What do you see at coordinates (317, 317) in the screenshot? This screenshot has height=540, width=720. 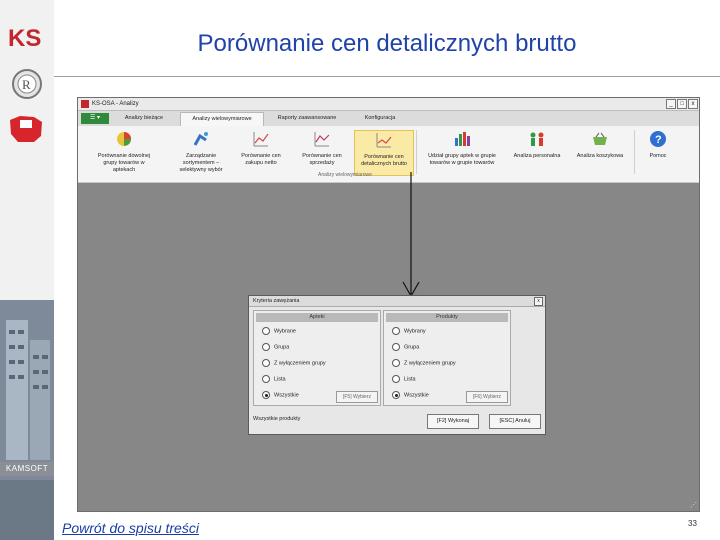 I see `panel-header: Apteki` at bounding box center [317, 317].